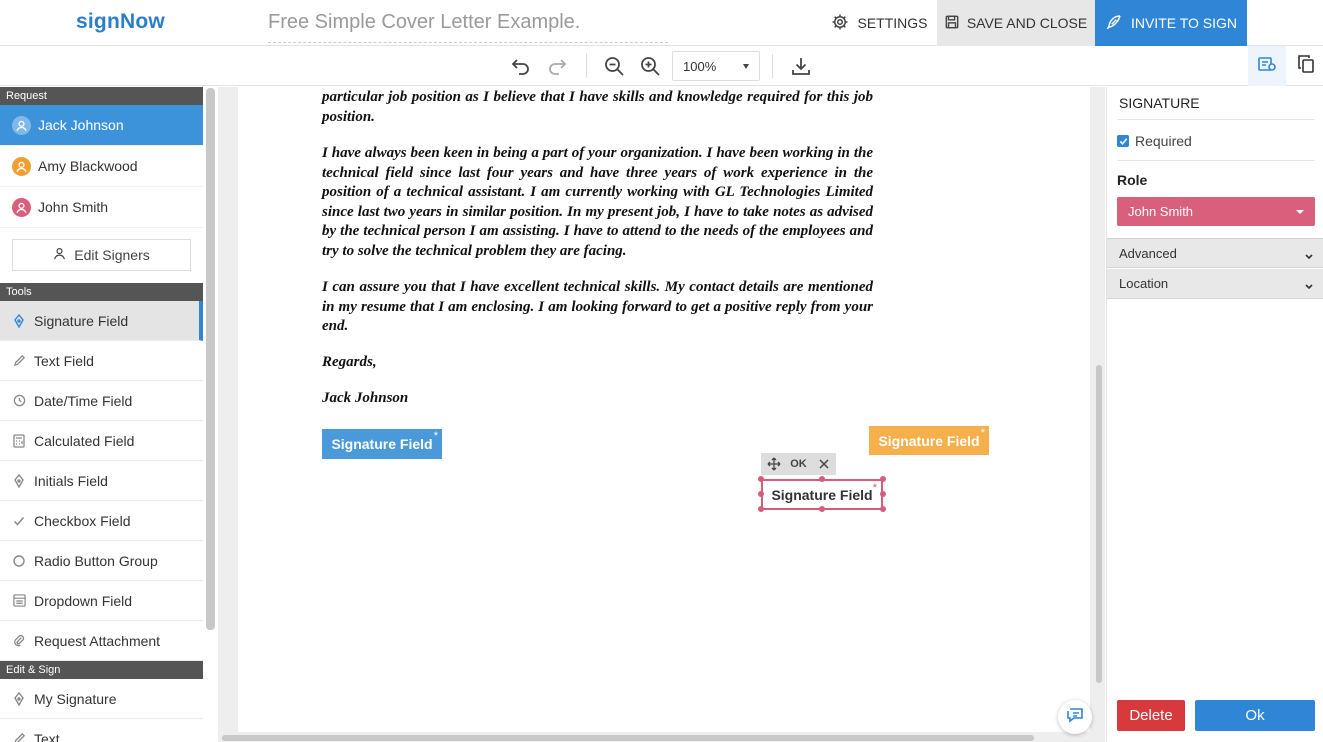 This screenshot has height=742, width=1323. I want to click on check-icon, so click(19, 521).